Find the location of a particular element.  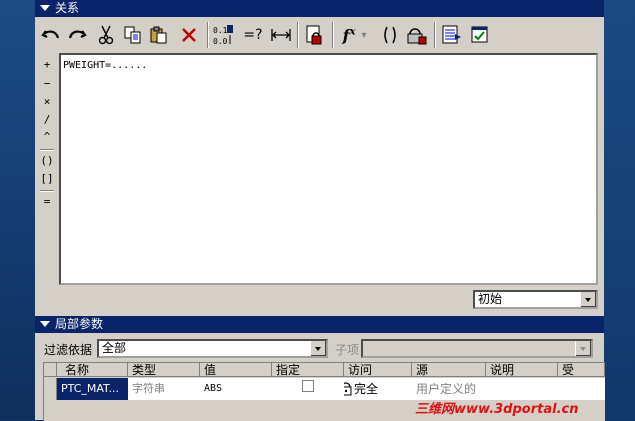

svg-text: 0.1 is located at coordinates (220, 30).